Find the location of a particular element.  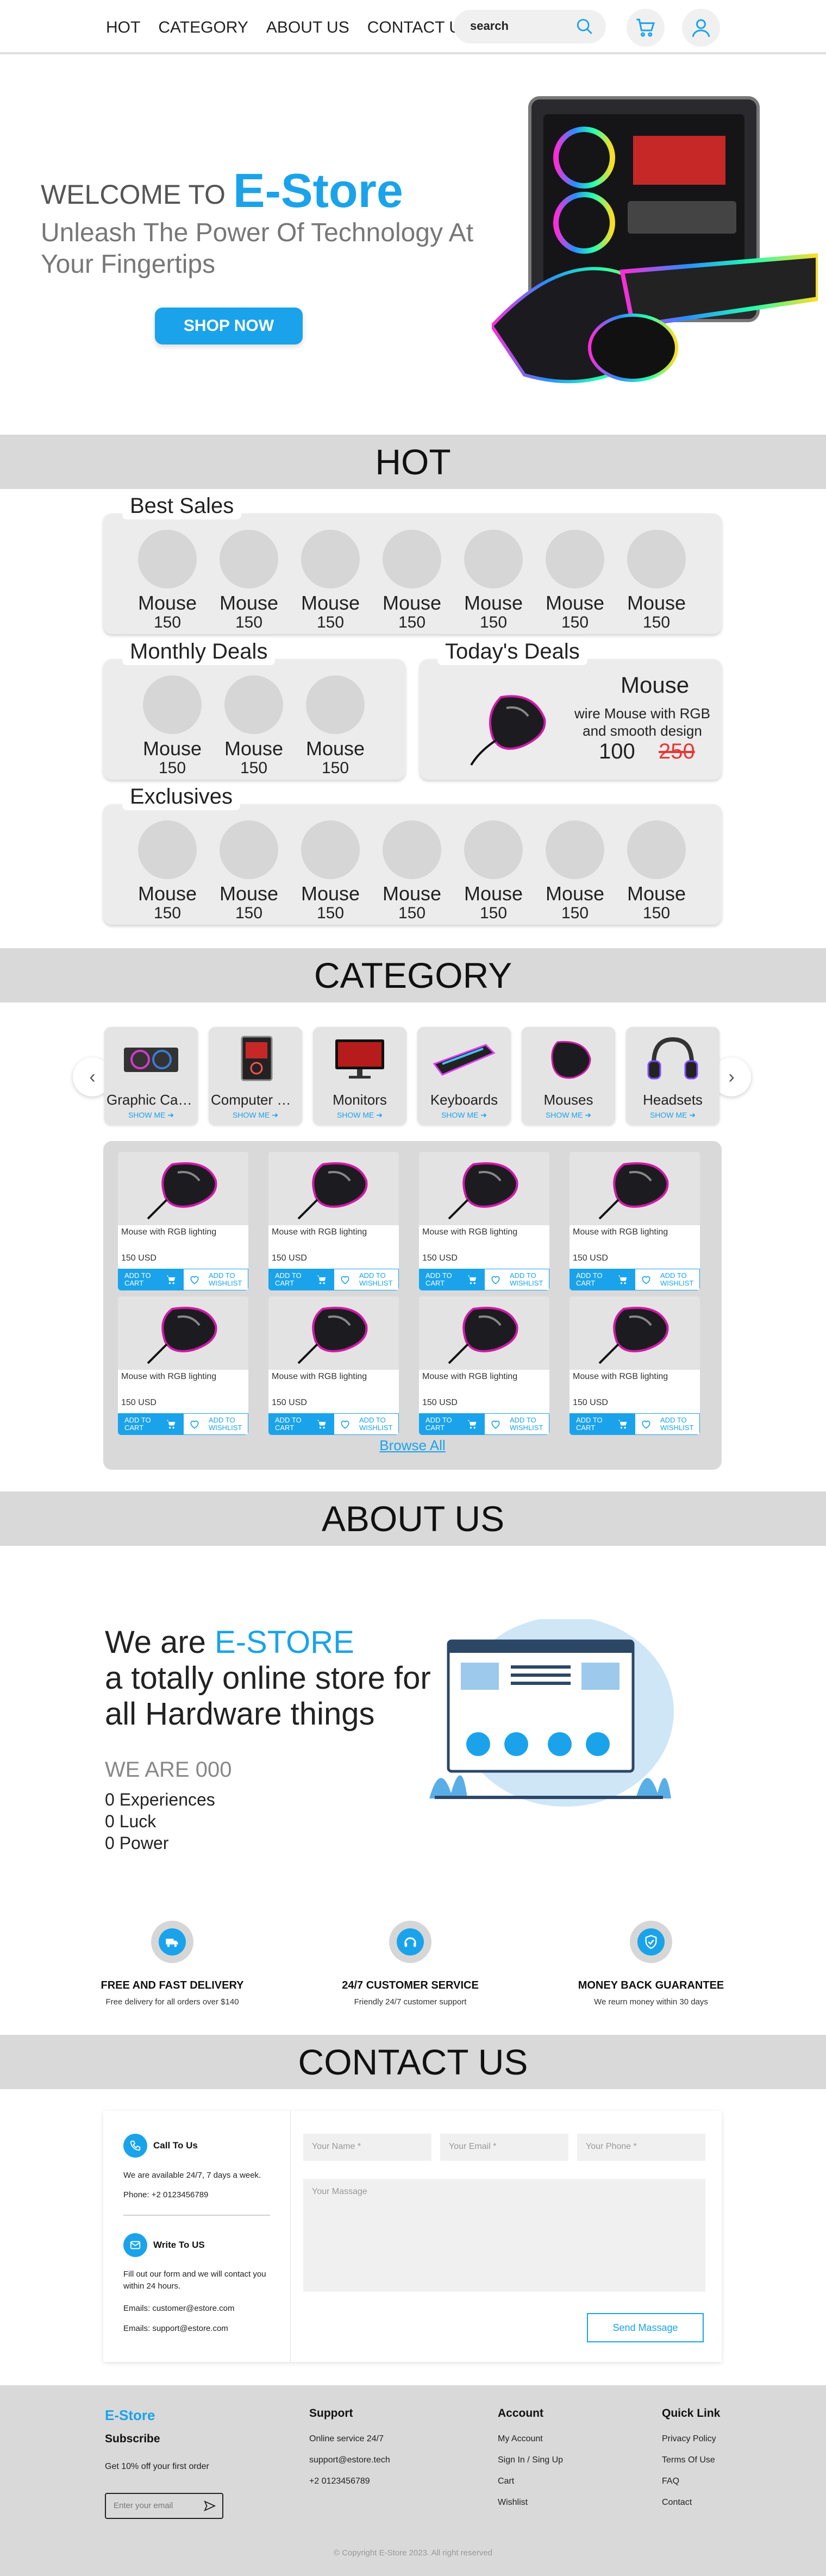

browse-all-link: Browse All is located at coordinates (412, 1445).